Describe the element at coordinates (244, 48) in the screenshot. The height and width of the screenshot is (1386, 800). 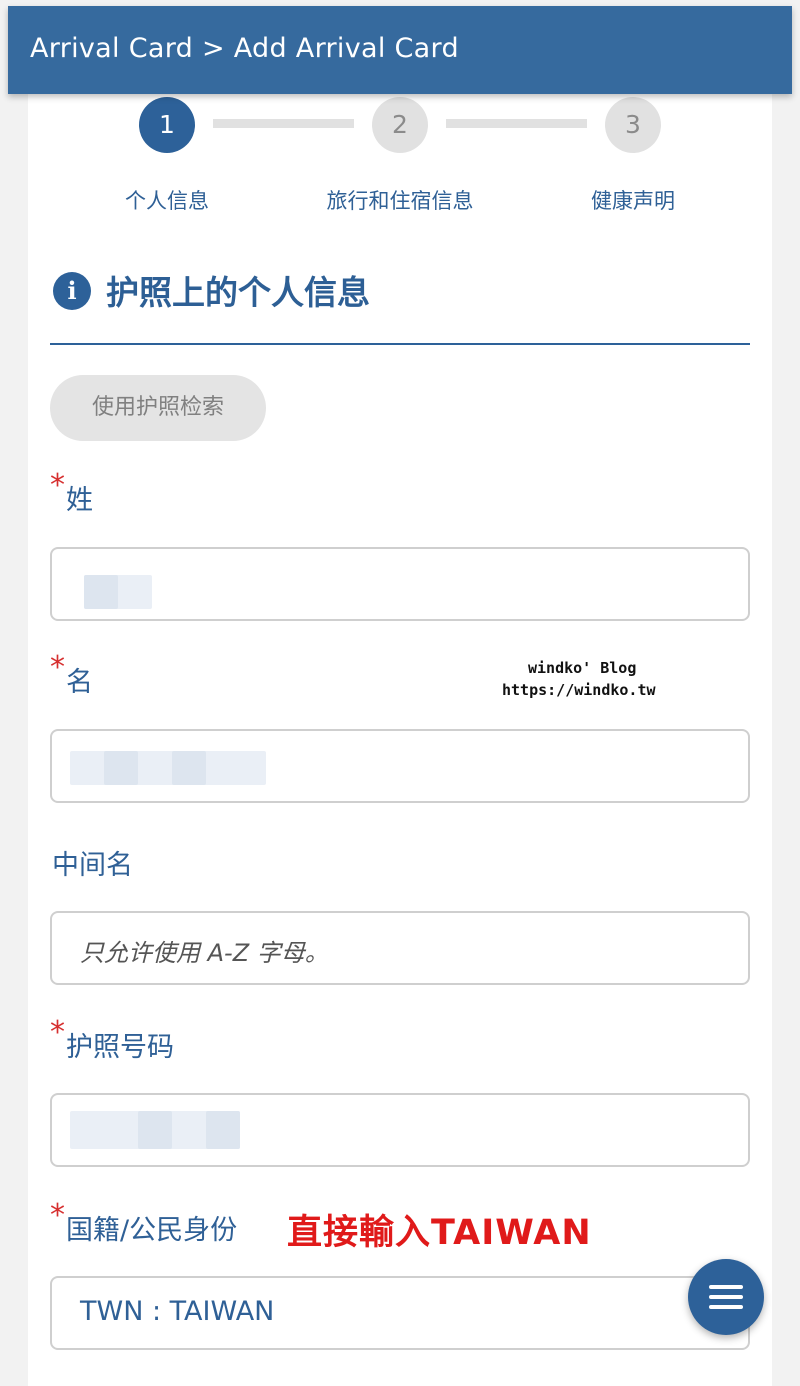
I see `breadcrumb-title: Arrival Card > Add Arrival Card` at that location.